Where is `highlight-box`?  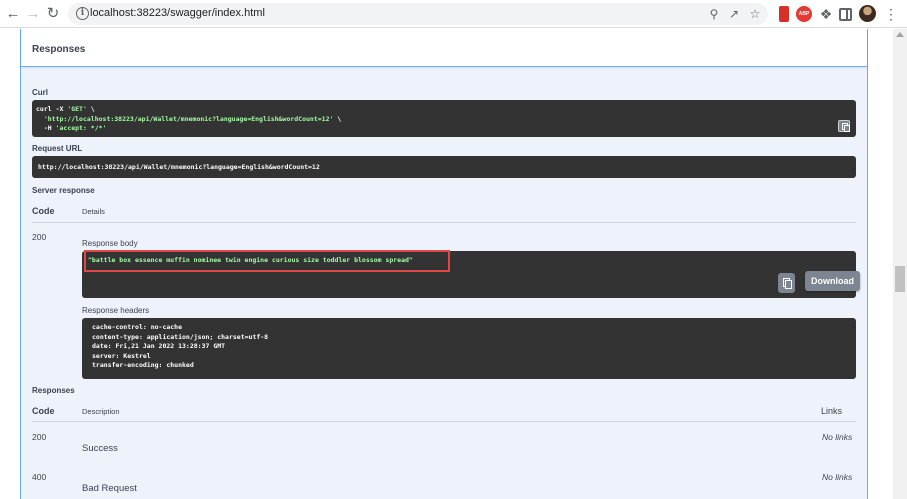 highlight-box is located at coordinates (267, 261).